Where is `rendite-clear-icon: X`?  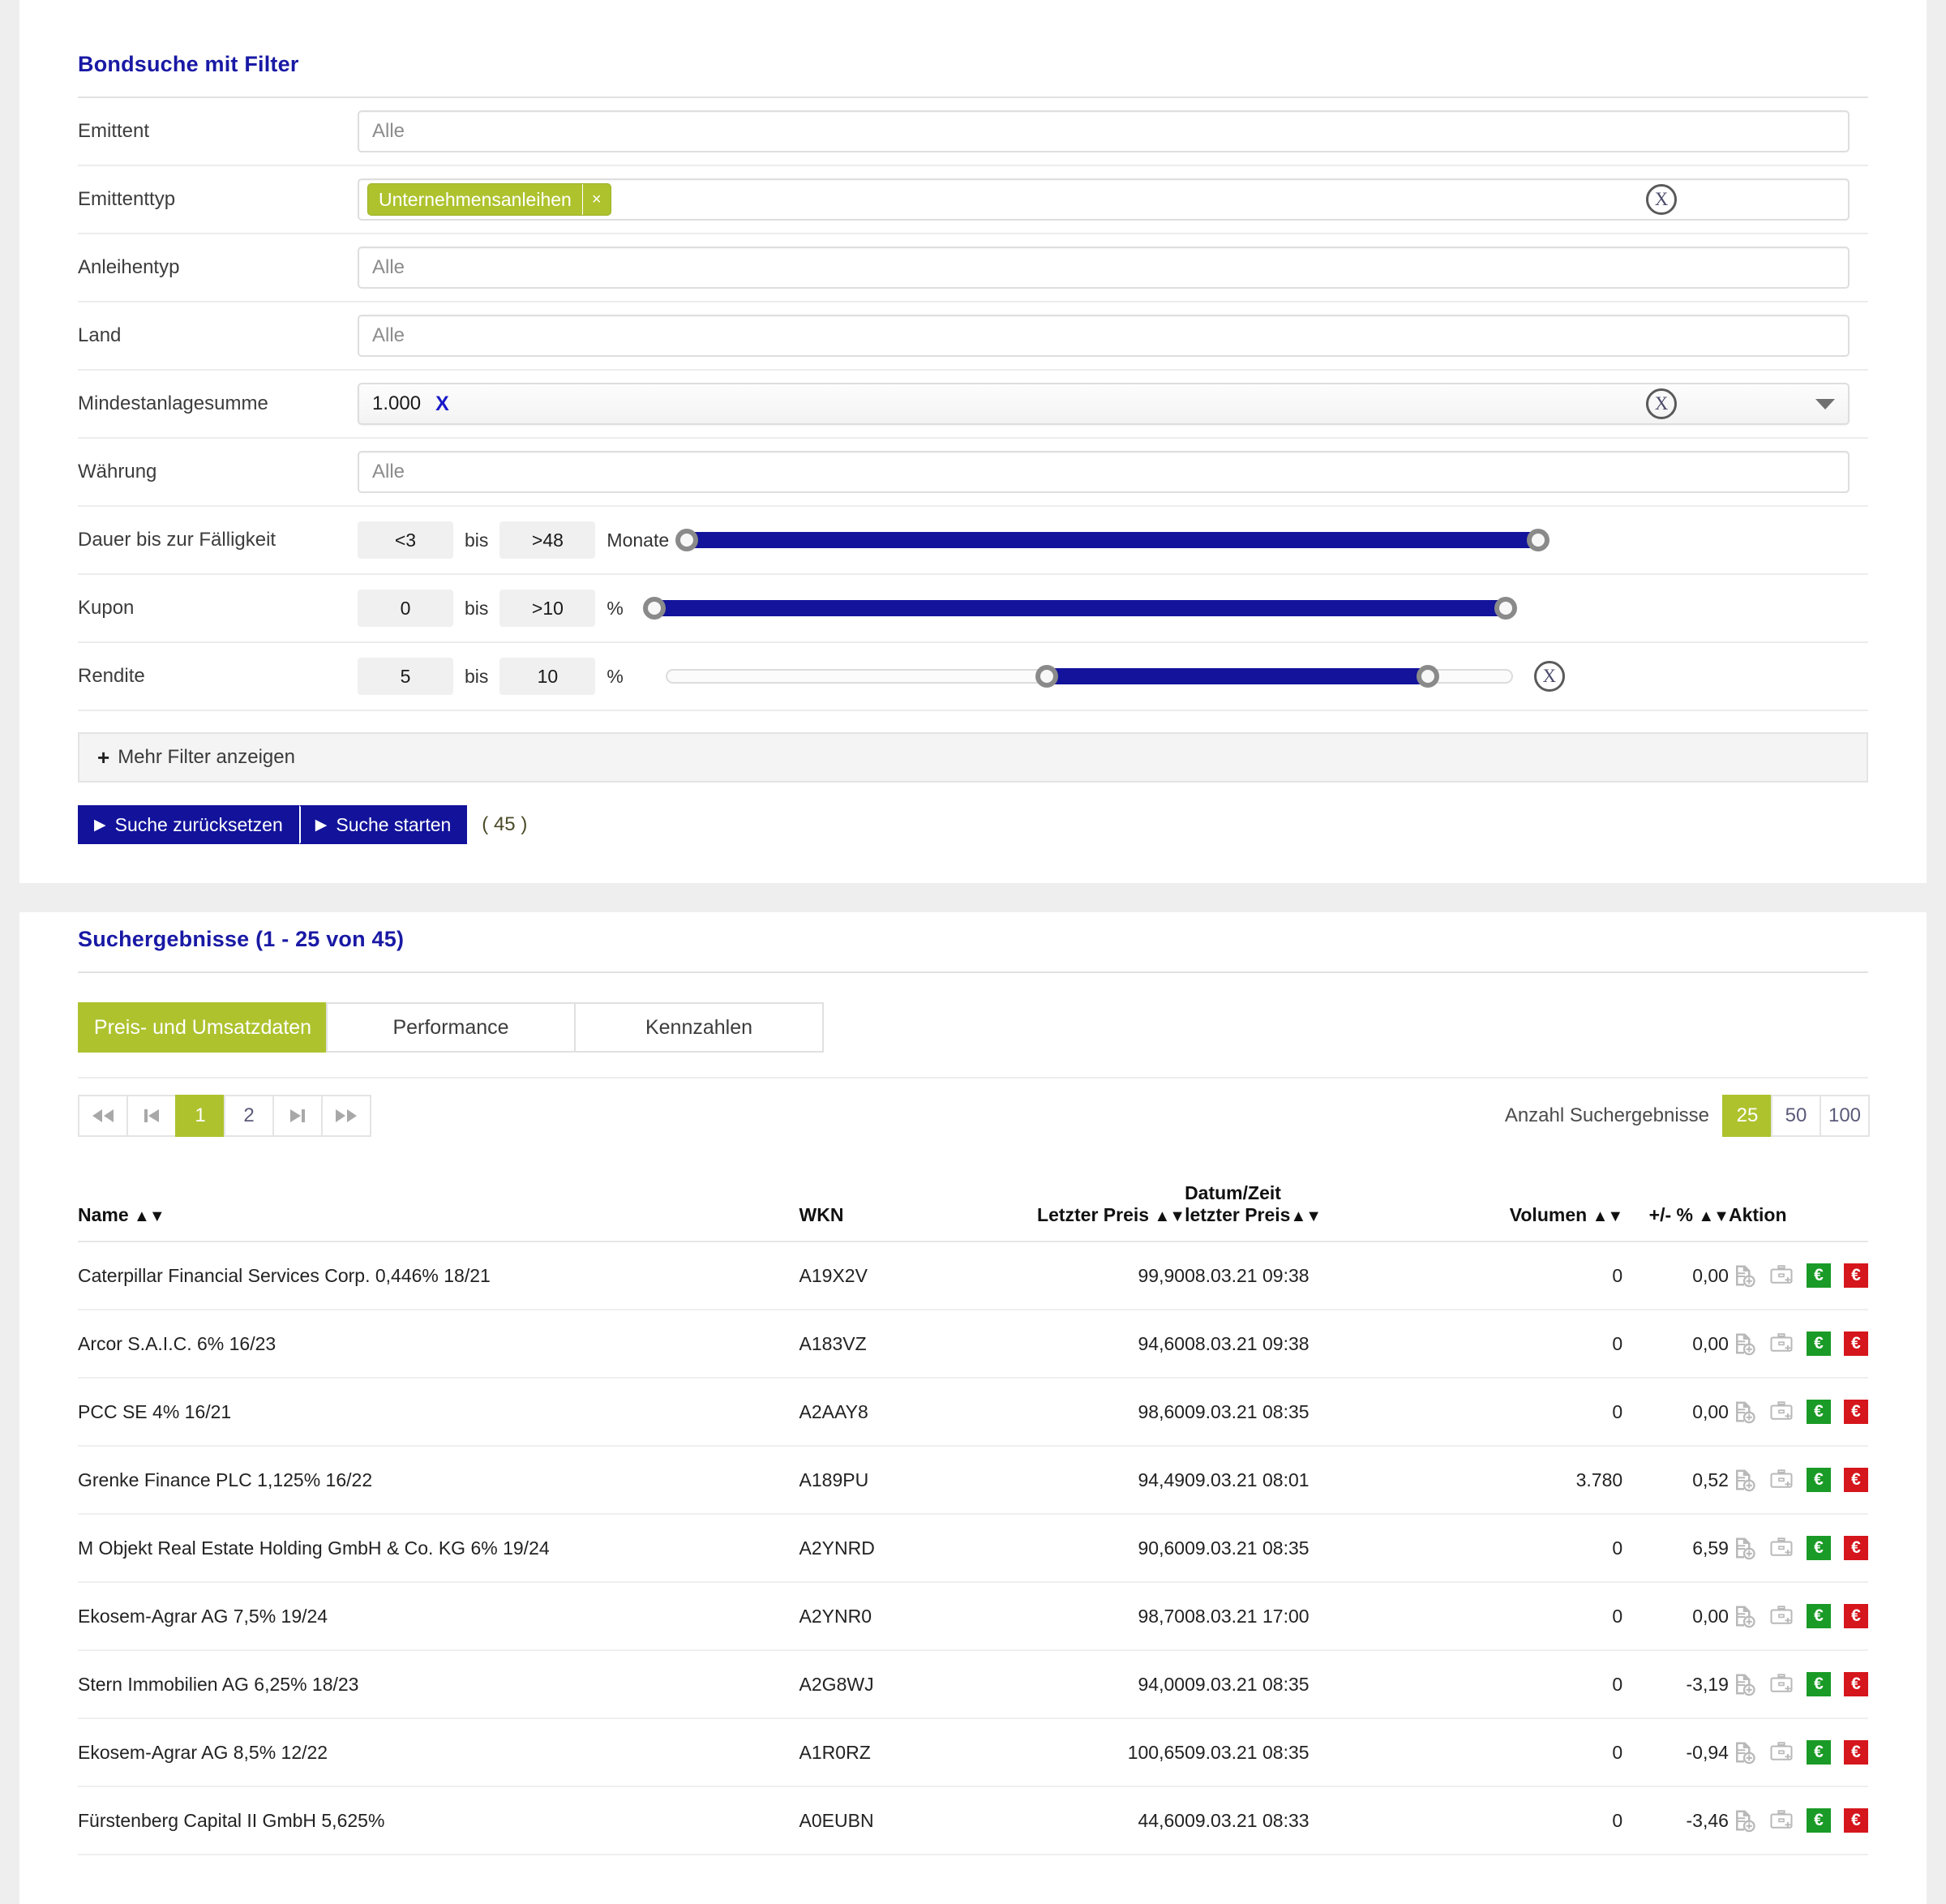 rendite-clear-icon: X is located at coordinates (1549, 676).